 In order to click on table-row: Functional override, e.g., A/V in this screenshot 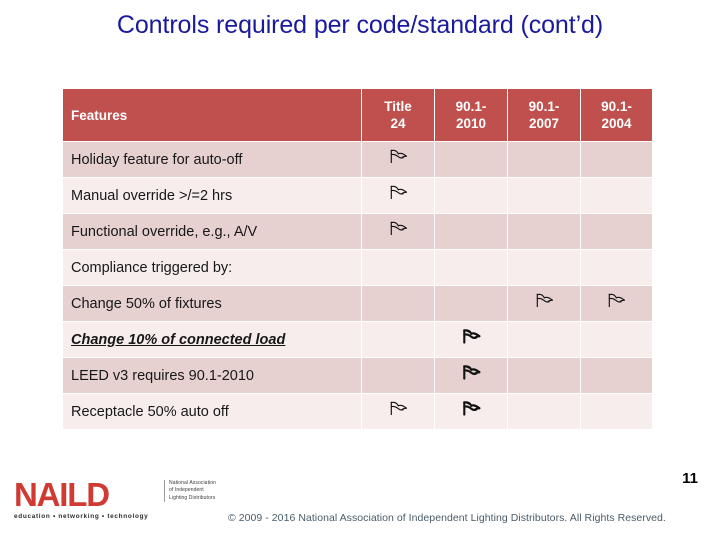, I will do `click(357, 231)`.